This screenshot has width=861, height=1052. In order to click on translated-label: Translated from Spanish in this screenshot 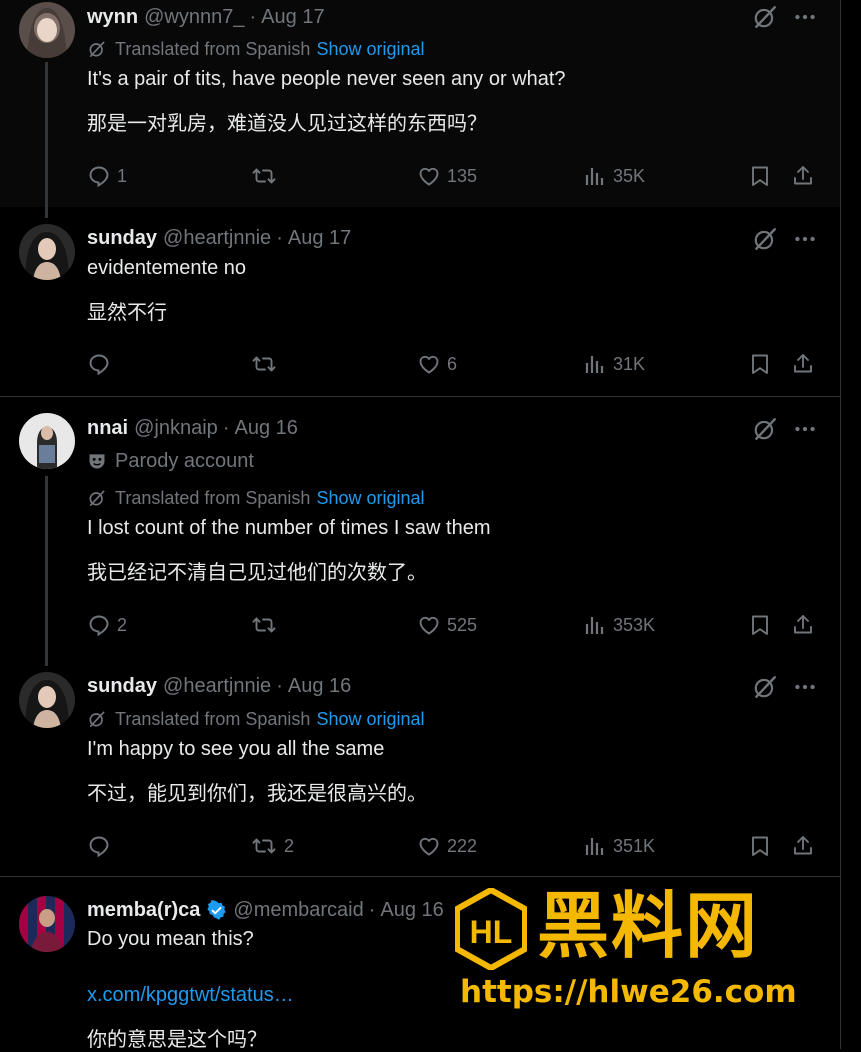, I will do `click(213, 497)`.